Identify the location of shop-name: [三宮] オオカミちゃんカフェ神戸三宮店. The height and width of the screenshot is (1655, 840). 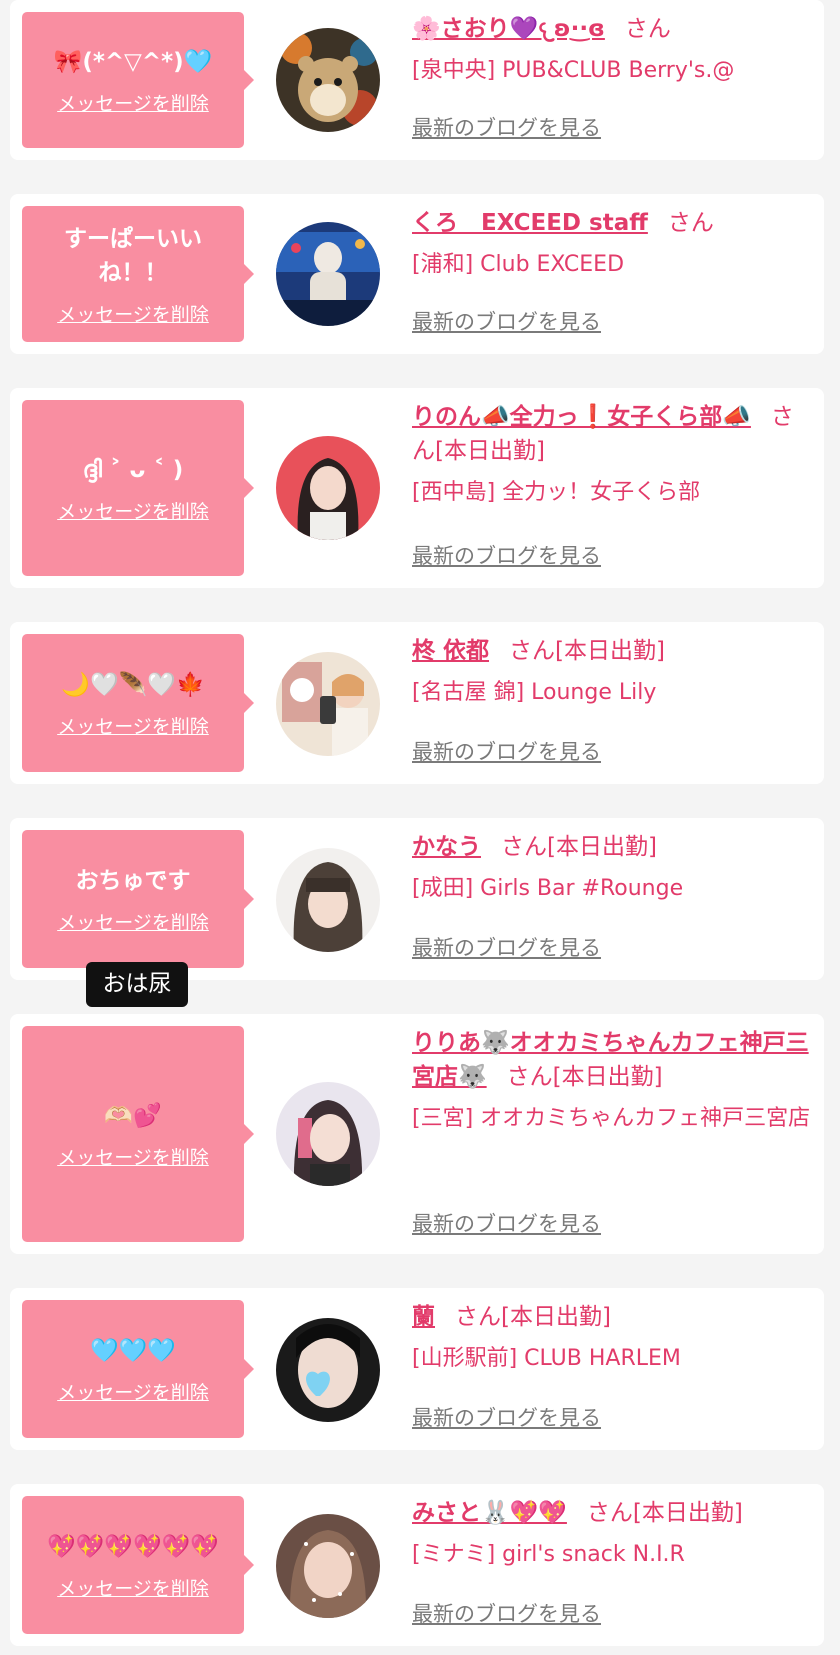
(611, 1118).